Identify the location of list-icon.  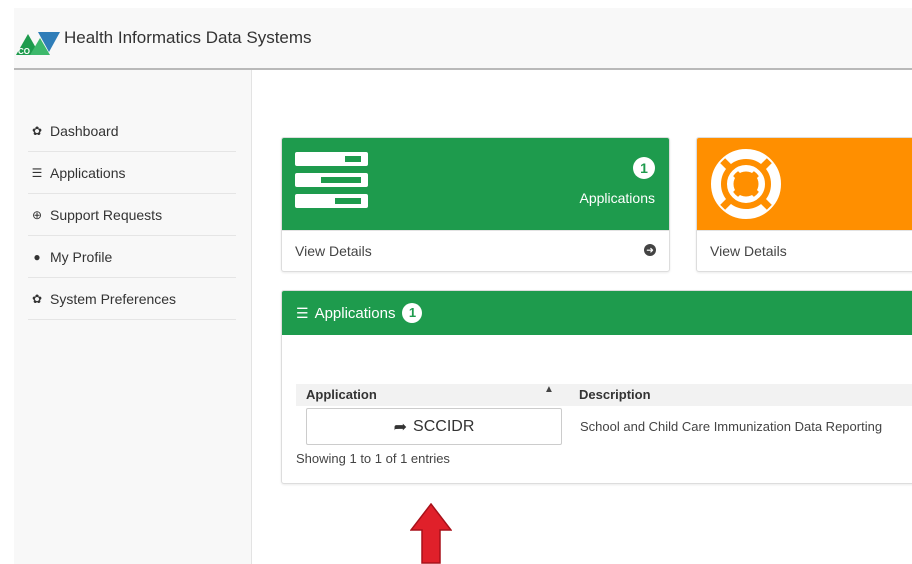
(331, 180).